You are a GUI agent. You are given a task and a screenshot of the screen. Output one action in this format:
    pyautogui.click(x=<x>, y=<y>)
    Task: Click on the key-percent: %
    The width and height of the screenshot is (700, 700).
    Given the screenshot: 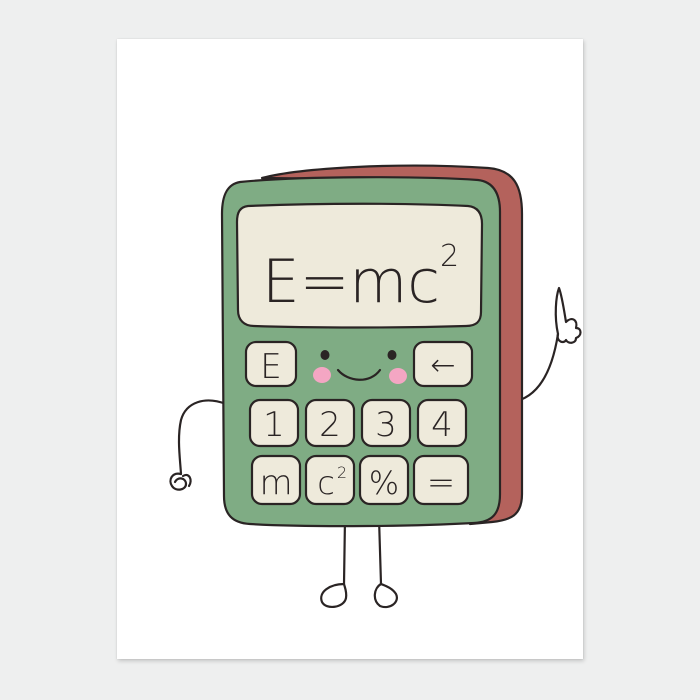 What is the action you would take?
    pyautogui.click(x=384, y=480)
    